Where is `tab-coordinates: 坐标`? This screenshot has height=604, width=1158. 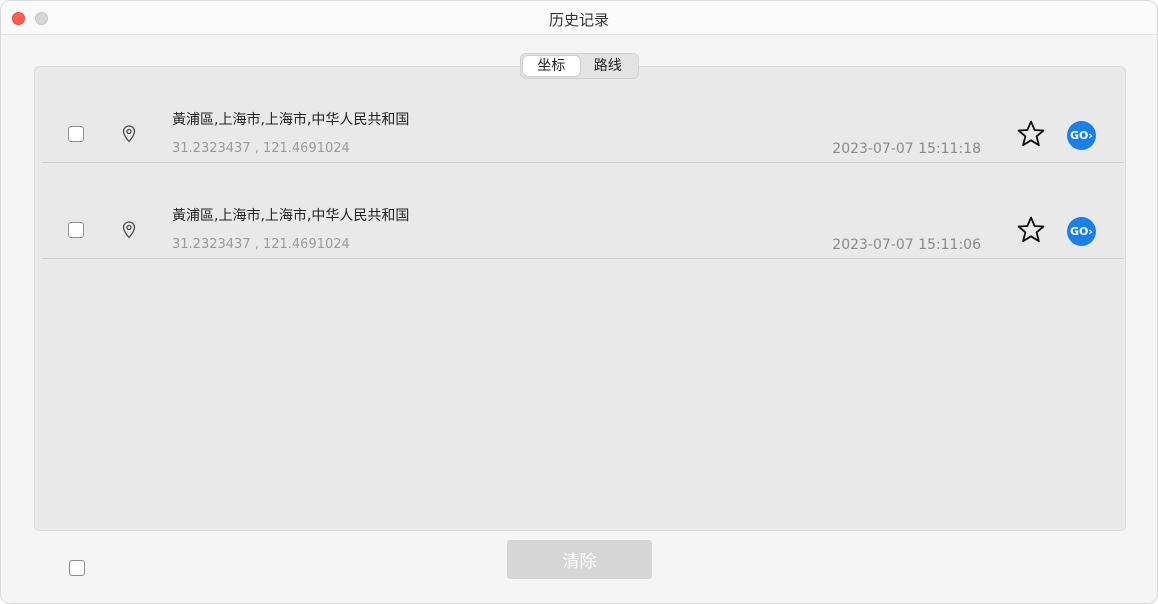 tab-coordinates: 坐标 is located at coordinates (551, 66).